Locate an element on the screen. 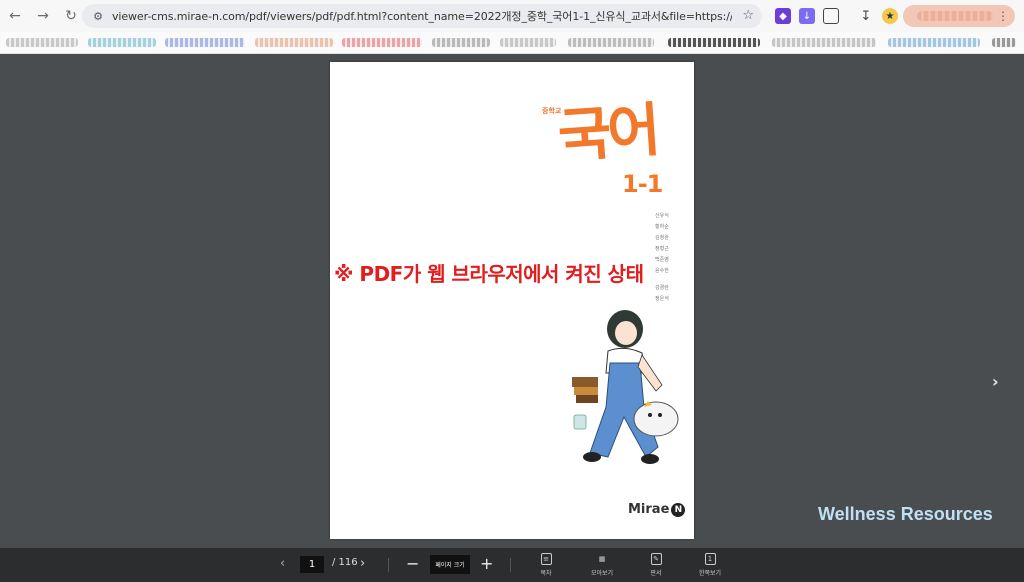 This screenshot has width=1024, height=582. page-total: / 116 is located at coordinates (345, 562).